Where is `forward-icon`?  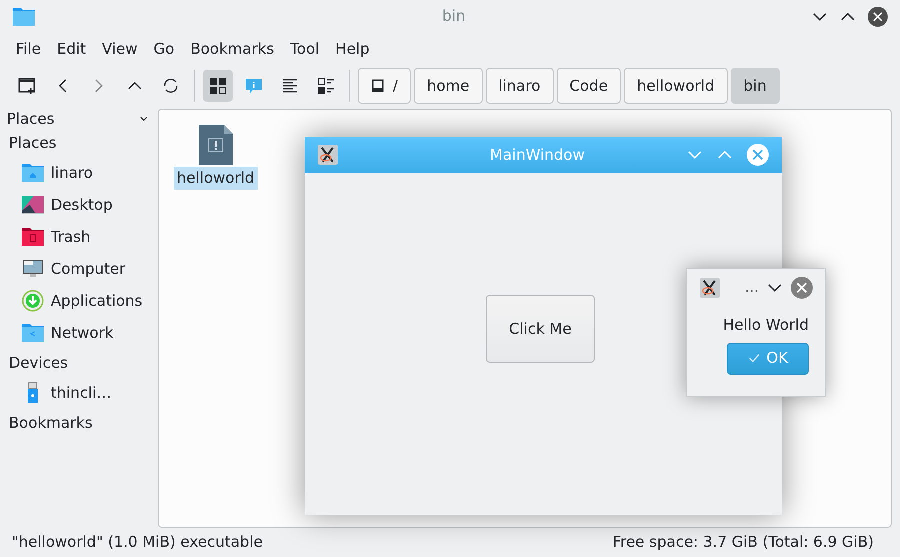
forward-icon is located at coordinates (99, 86).